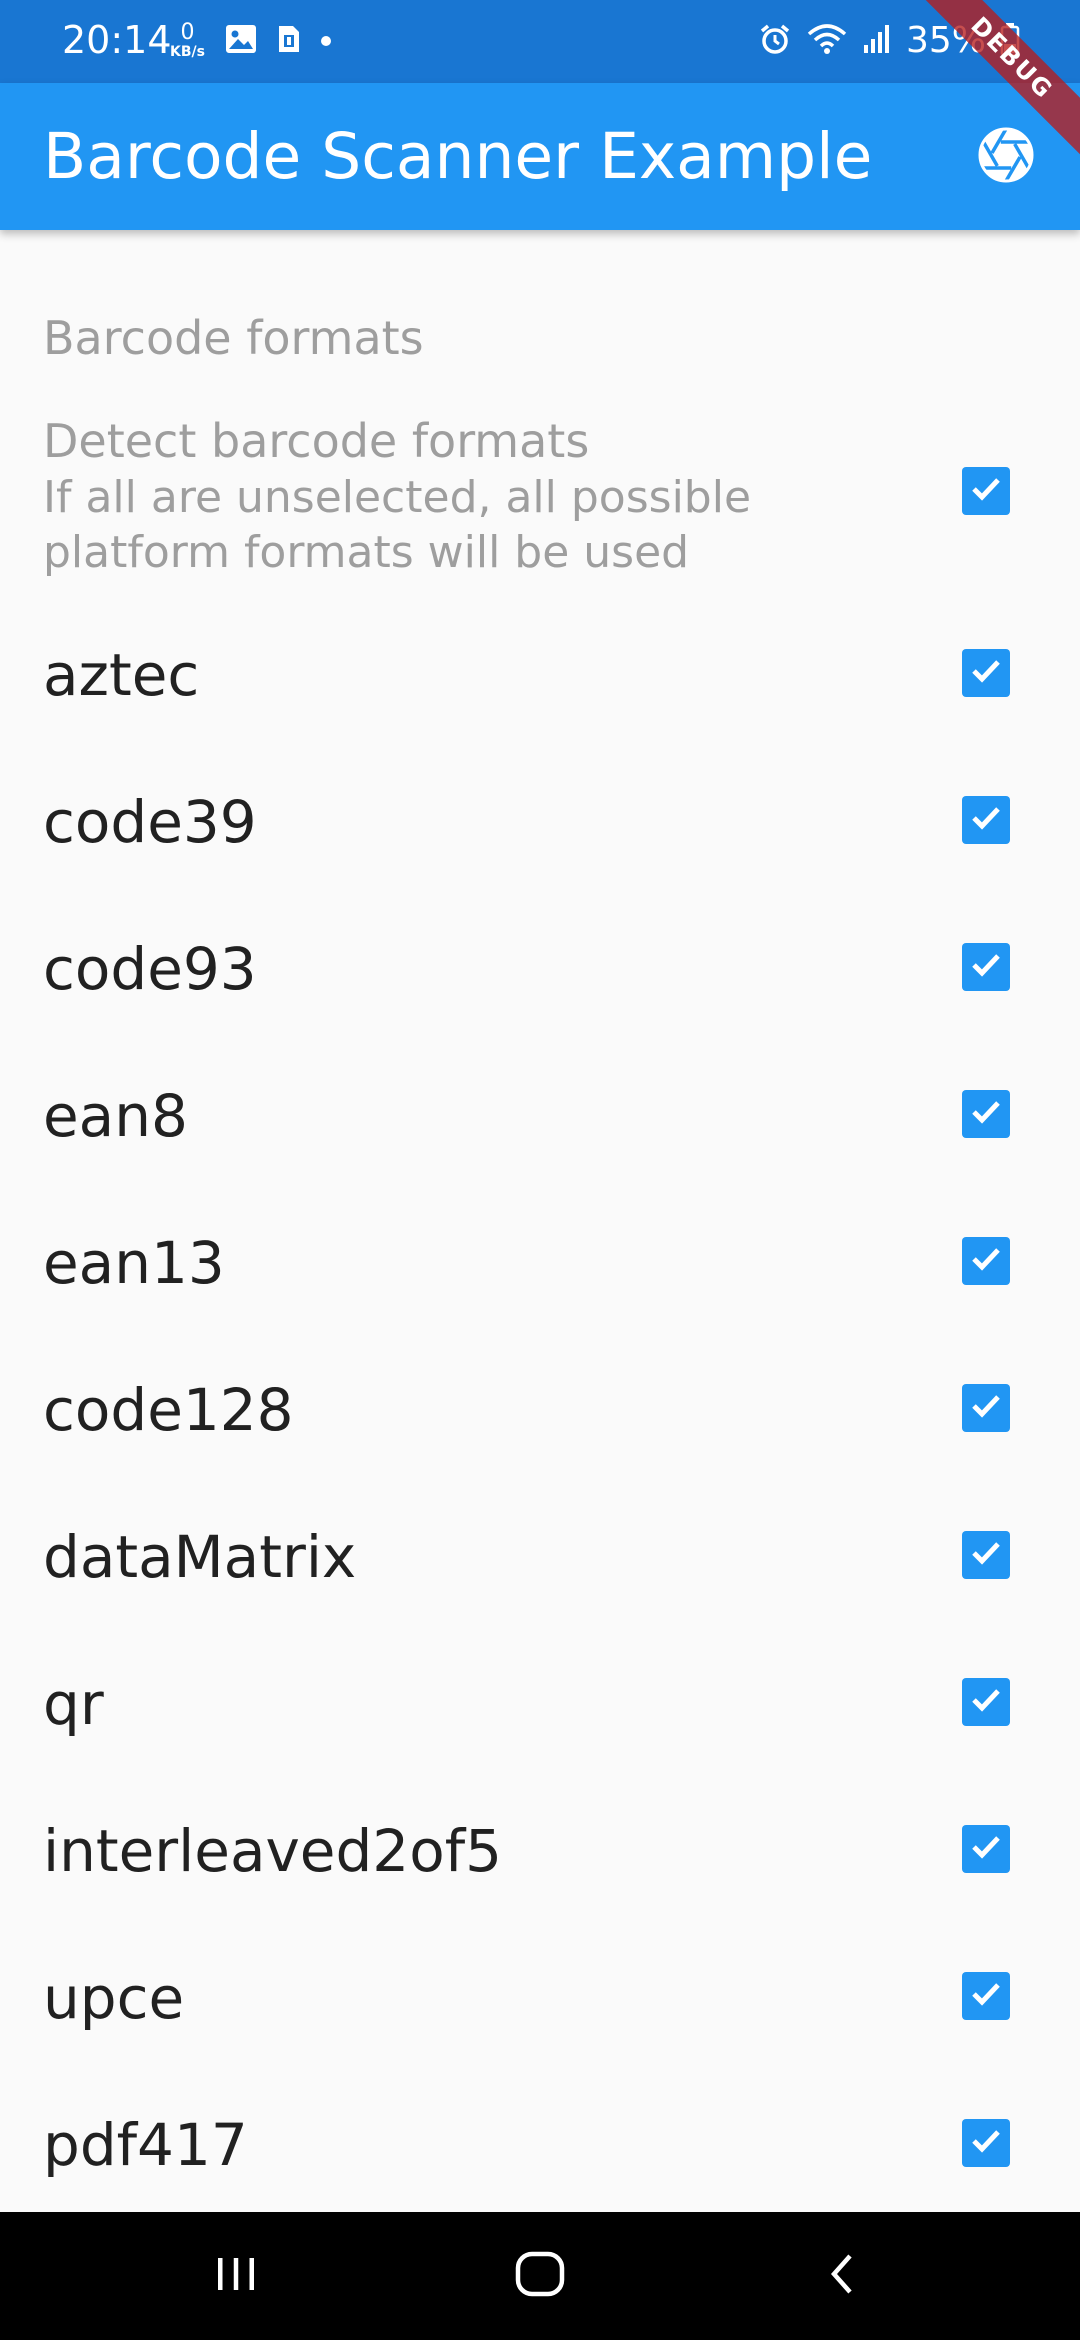  I want to click on app-bar: Barcode Scanner Example, so click(540, 156).